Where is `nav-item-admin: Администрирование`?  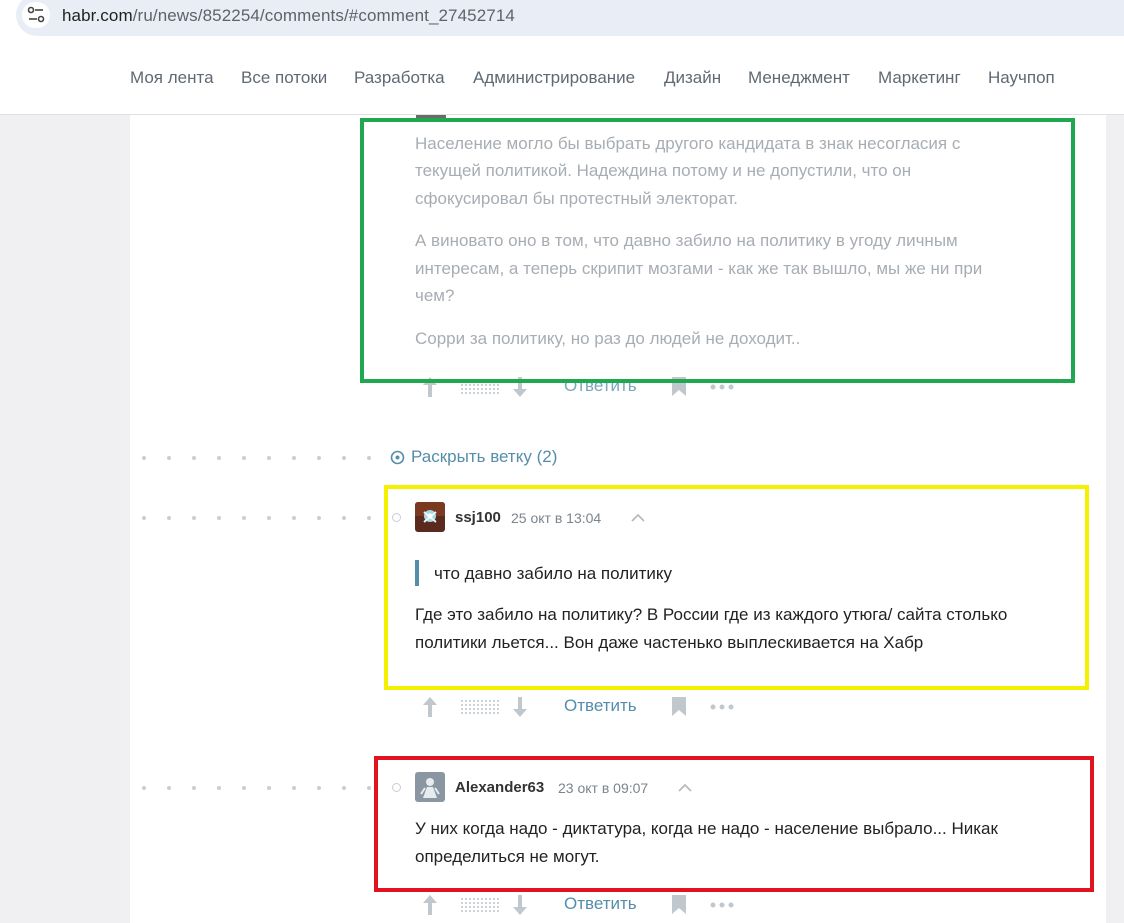 nav-item-admin: Администрирование is located at coordinates (554, 78).